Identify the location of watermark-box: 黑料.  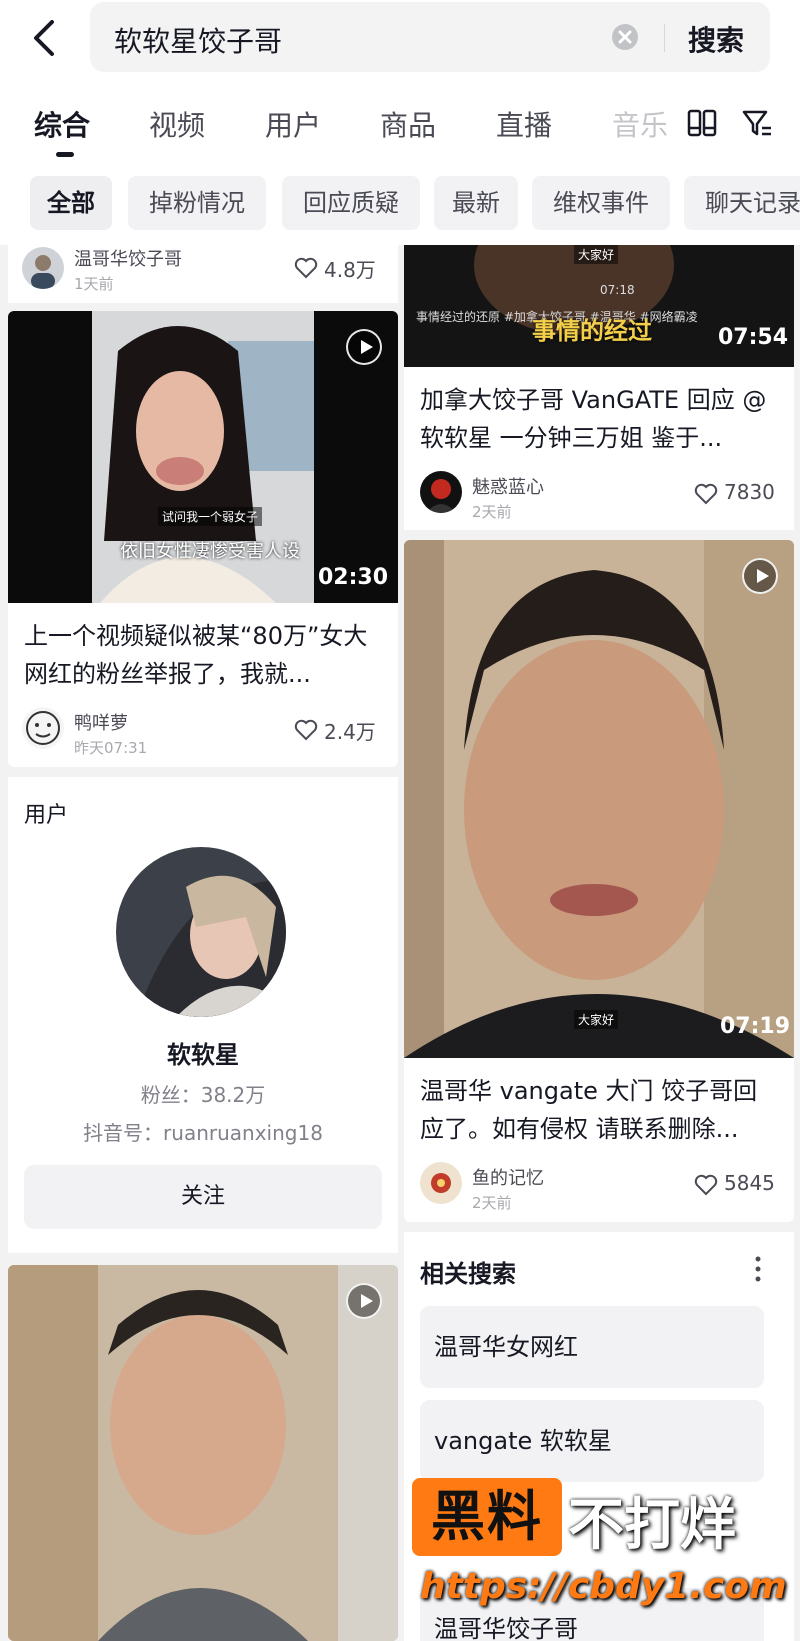
(487, 1517).